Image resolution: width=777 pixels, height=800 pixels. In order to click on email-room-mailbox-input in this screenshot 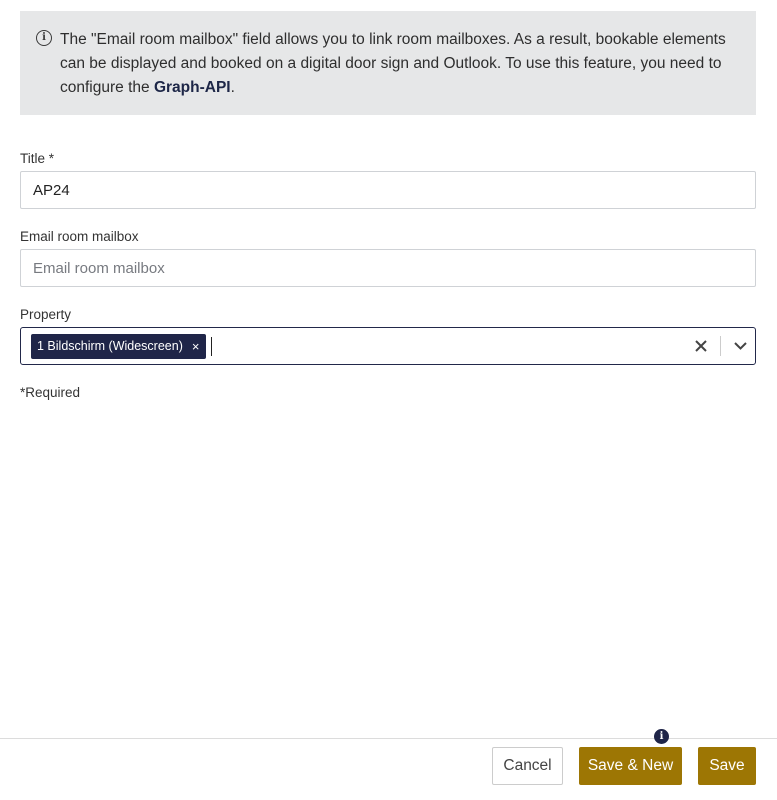, I will do `click(388, 268)`.